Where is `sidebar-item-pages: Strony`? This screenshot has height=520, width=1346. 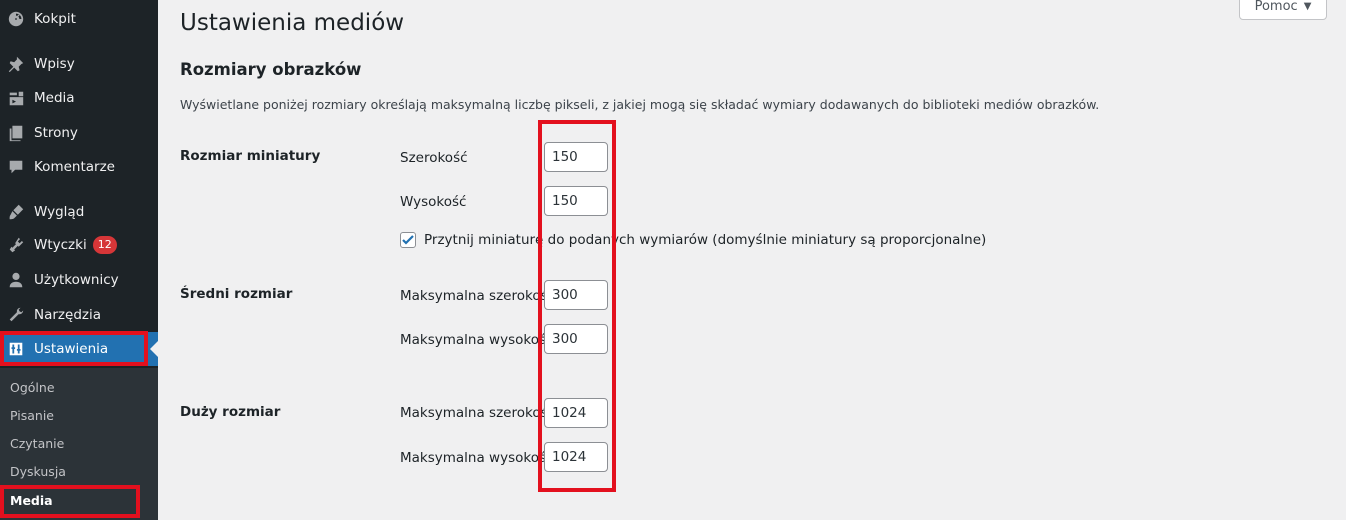 sidebar-item-pages: Strony is located at coordinates (79, 133).